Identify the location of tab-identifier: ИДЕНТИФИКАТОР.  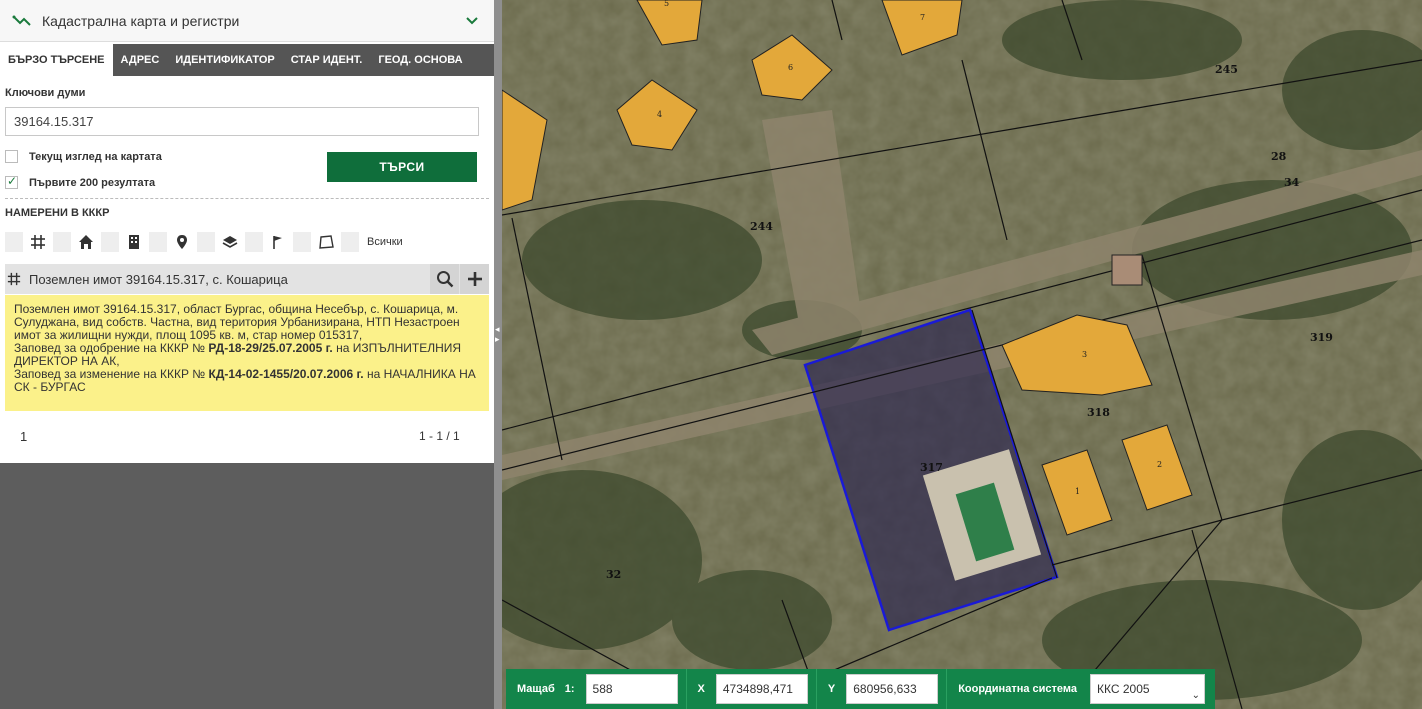
(224, 60).